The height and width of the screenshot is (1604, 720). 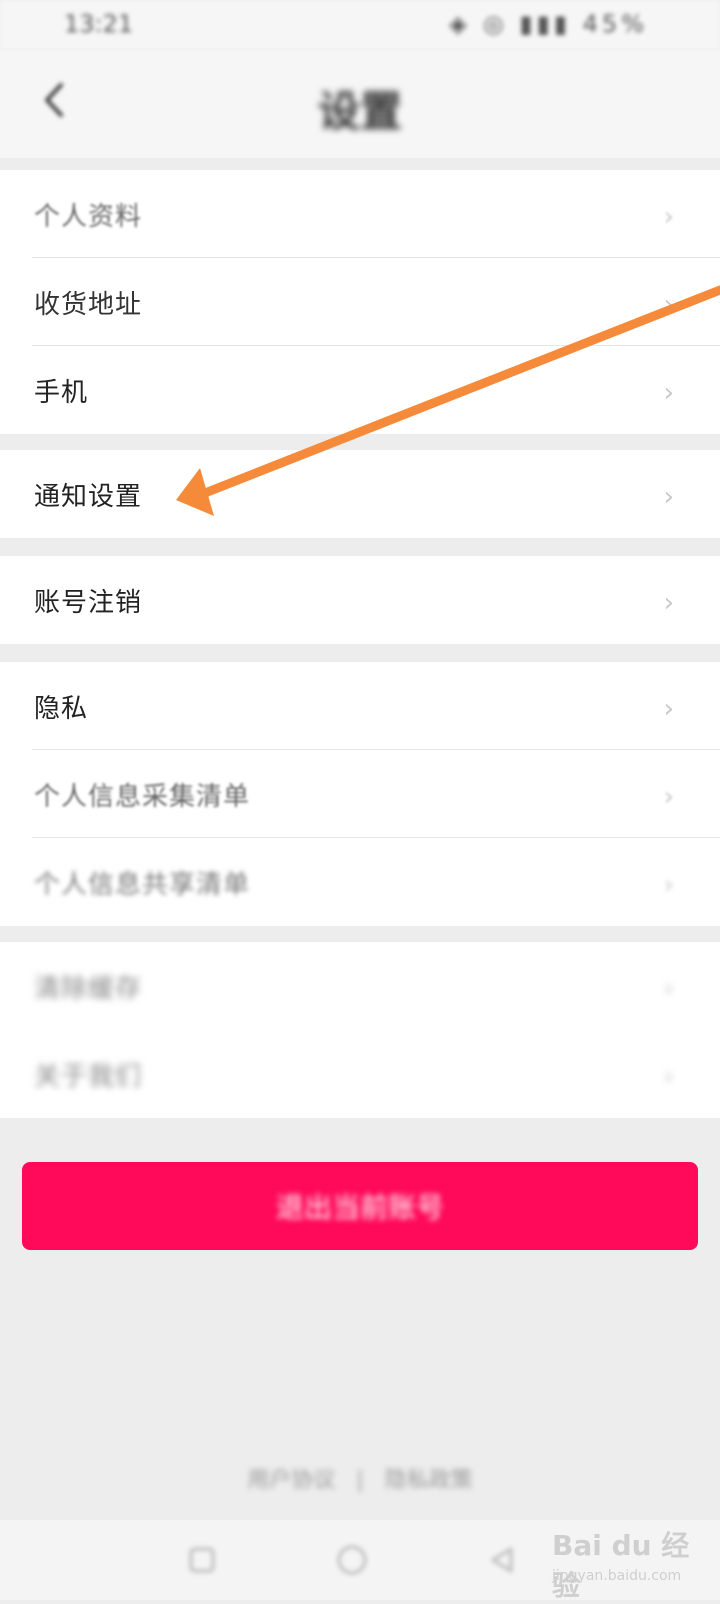 I want to click on settings-item-info-collection: 个人信息采集清单 ›, so click(x=360, y=794).